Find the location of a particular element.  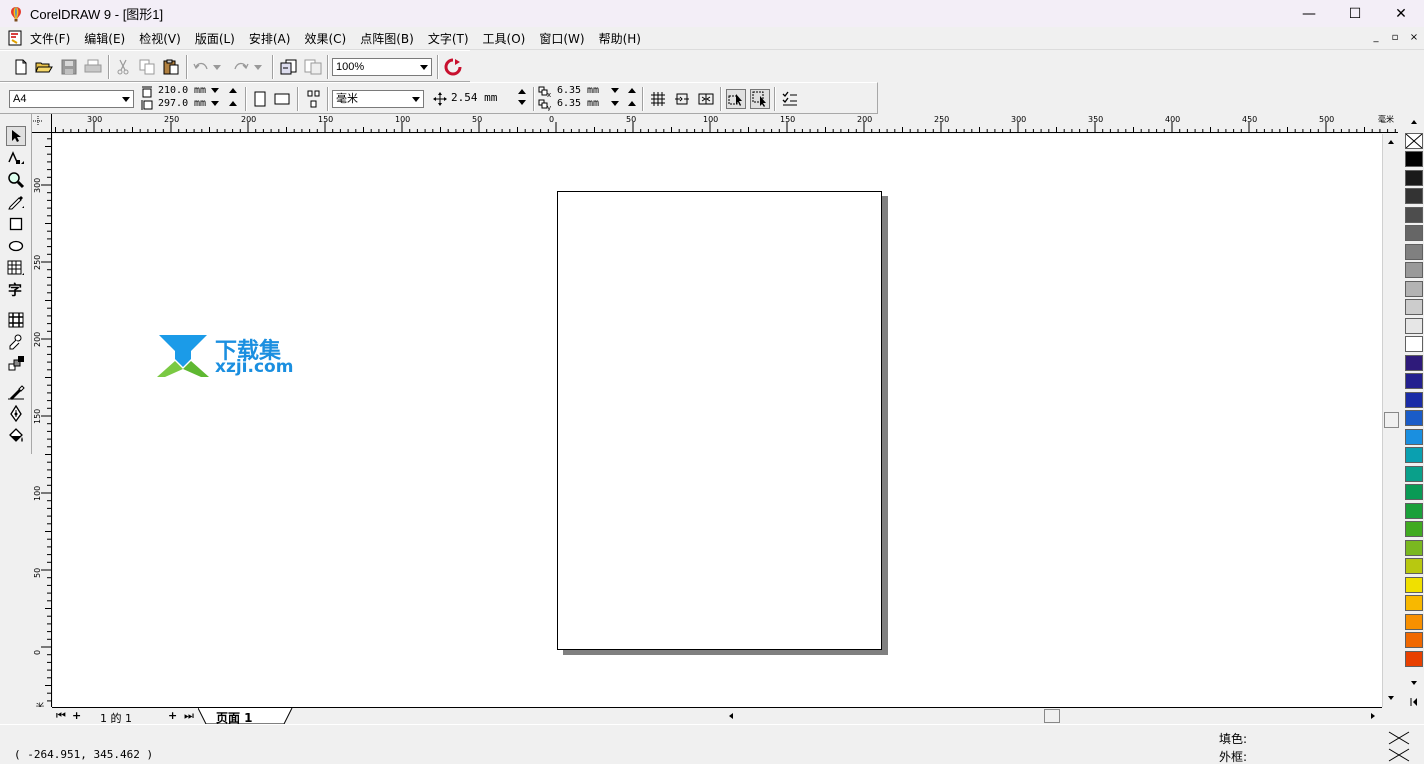

scroll-up-button is located at coordinates (1391, 142).